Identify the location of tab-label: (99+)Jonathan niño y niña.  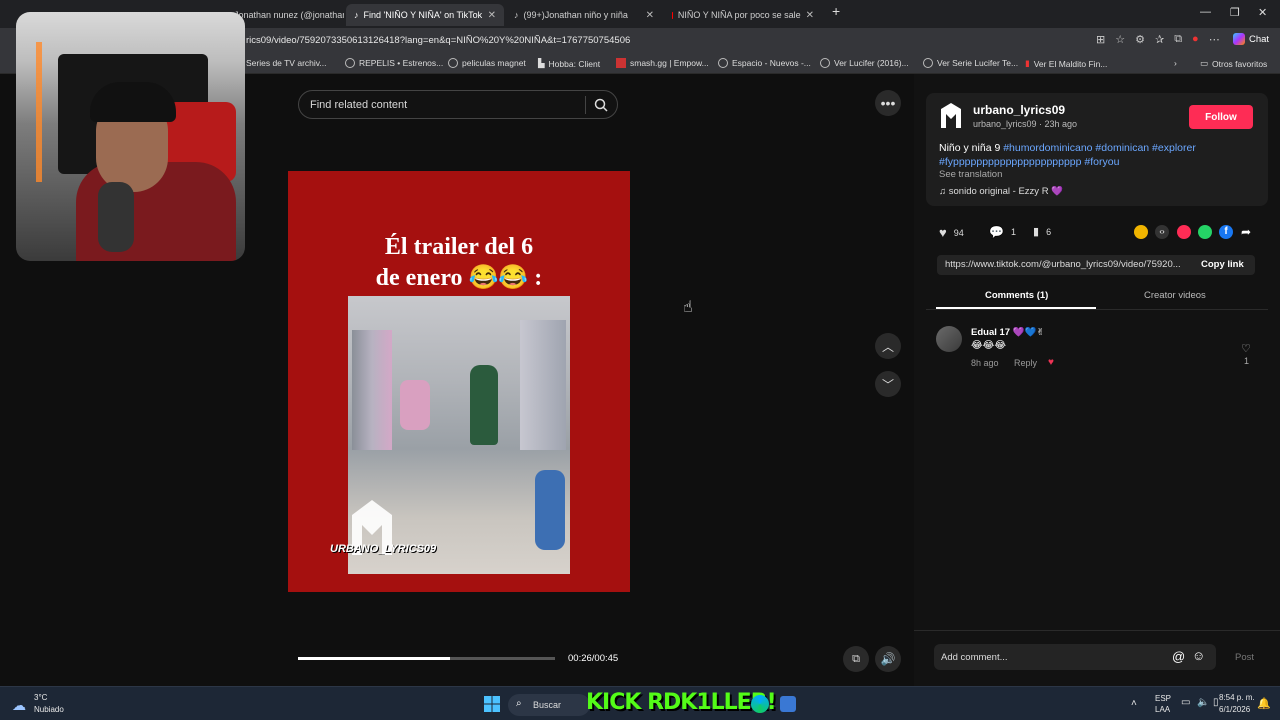
(575, 15).